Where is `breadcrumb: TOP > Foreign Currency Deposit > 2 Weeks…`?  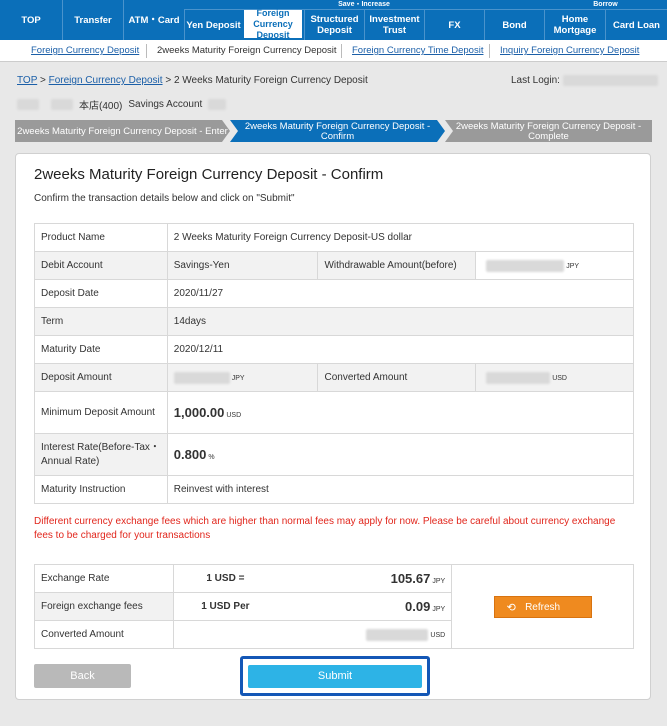 breadcrumb: TOP > Foreign Currency Deposit > 2 Weeks… is located at coordinates (192, 80).